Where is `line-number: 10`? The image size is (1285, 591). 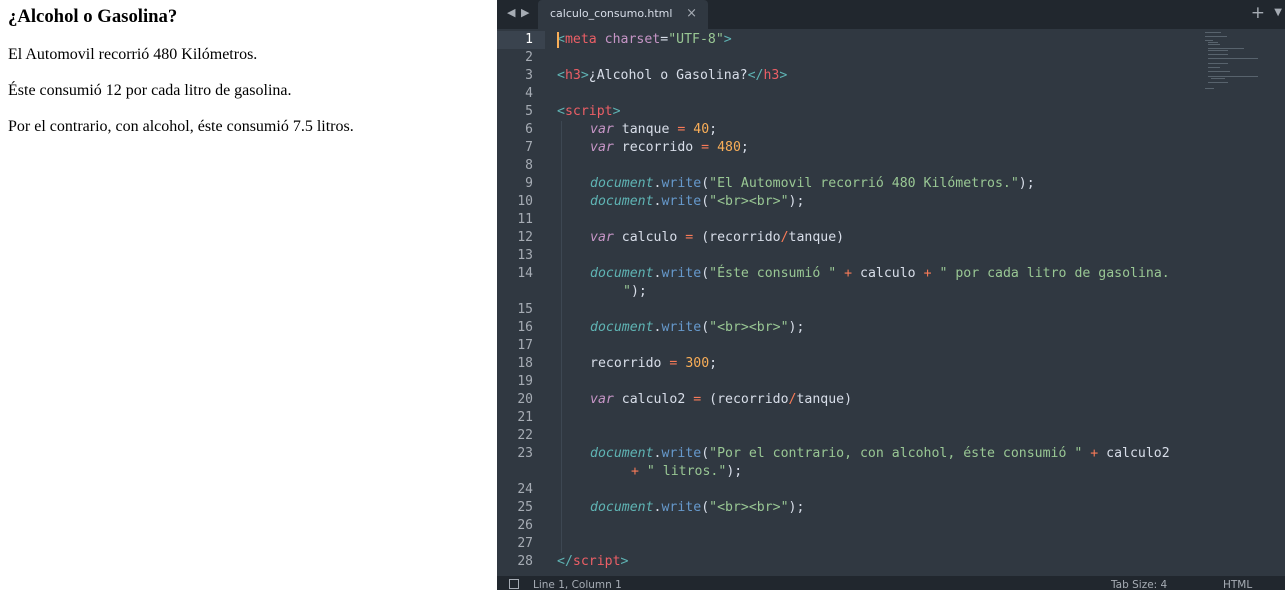
line-number: 10 is located at coordinates (525, 201).